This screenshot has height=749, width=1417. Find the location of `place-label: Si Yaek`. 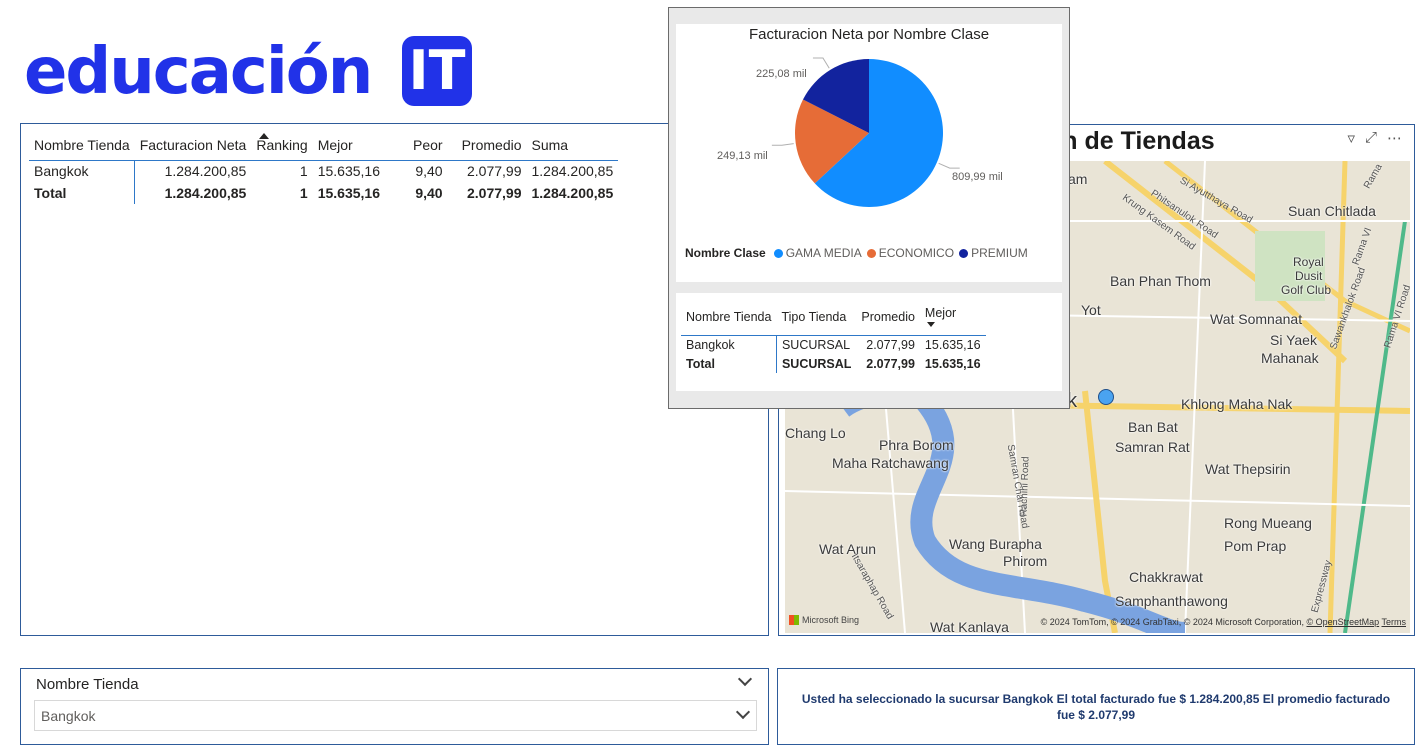

place-label: Si Yaek is located at coordinates (1293, 340).